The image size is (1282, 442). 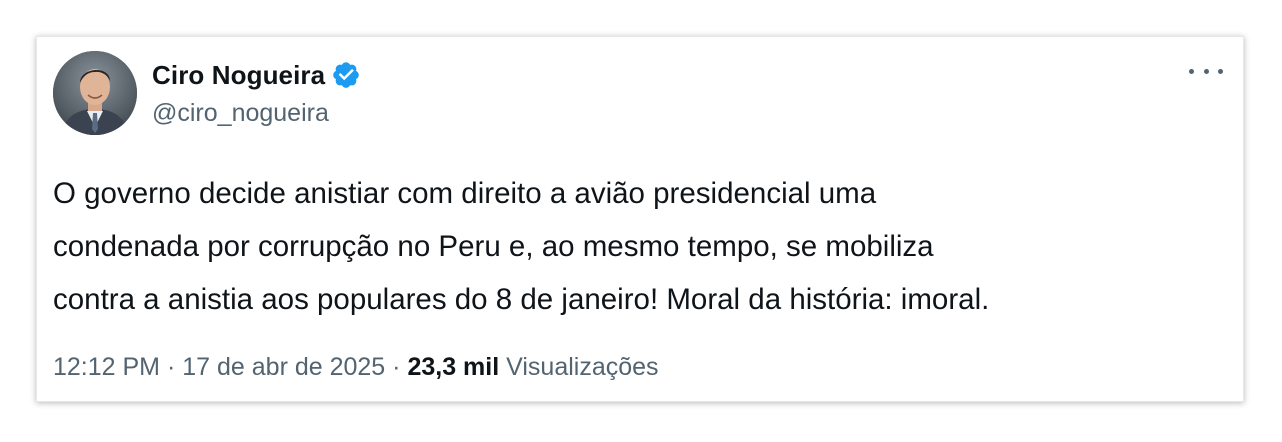 I want to click on tweet-date: 17 de abr de 2025, so click(x=283, y=367).